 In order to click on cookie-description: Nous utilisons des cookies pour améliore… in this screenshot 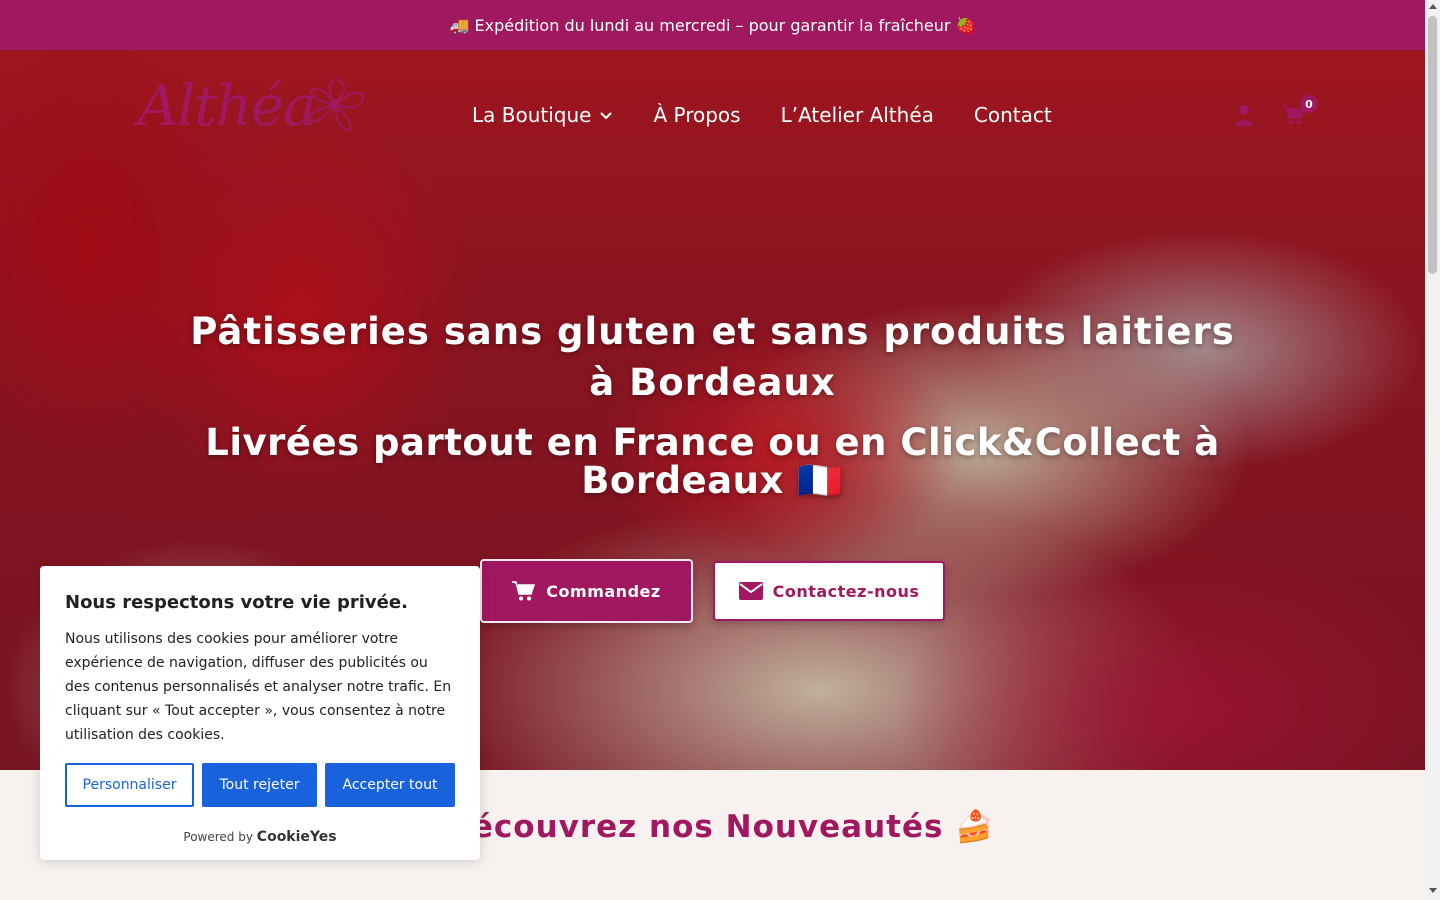, I will do `click(258, 687)`.